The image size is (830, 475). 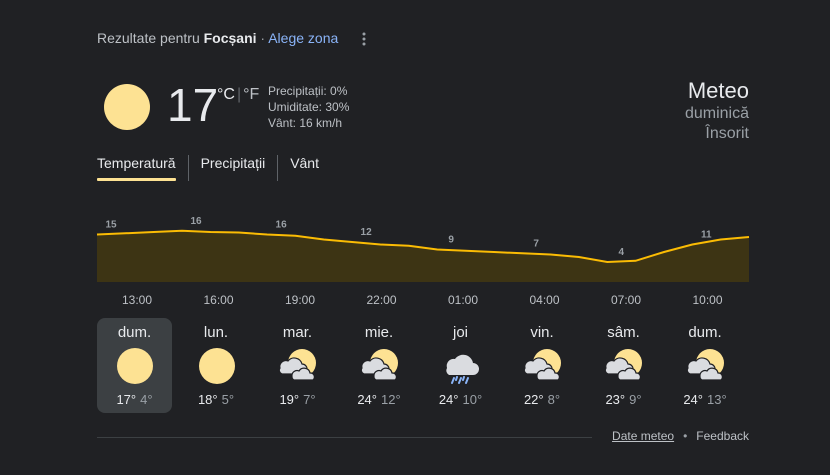 I want to click on day-forecast: mie. 24° 12°, so click(x=379, y=365).